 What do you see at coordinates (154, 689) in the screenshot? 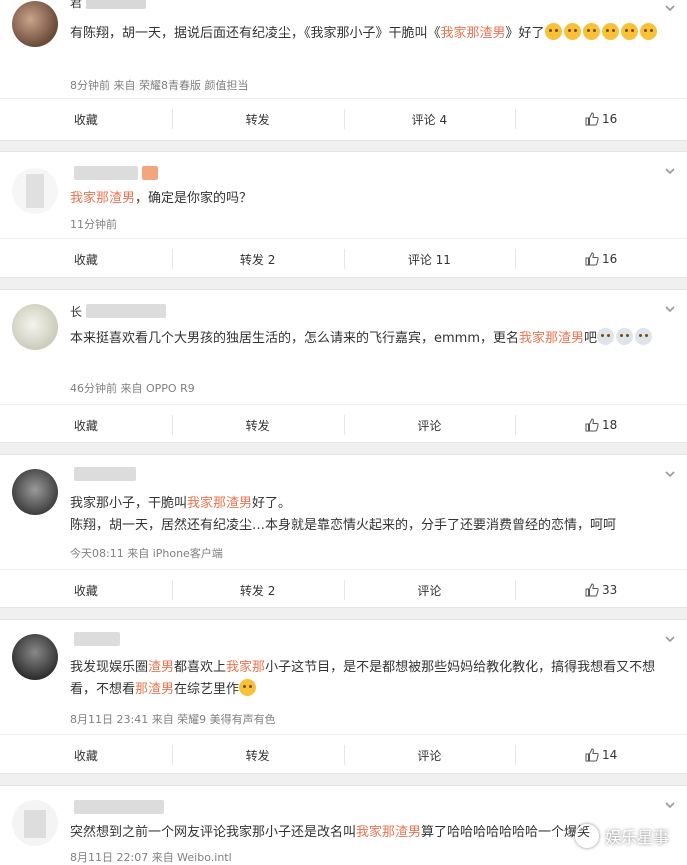
I see `hashtag-link: 那渣男` at bounding box center [154, 689].